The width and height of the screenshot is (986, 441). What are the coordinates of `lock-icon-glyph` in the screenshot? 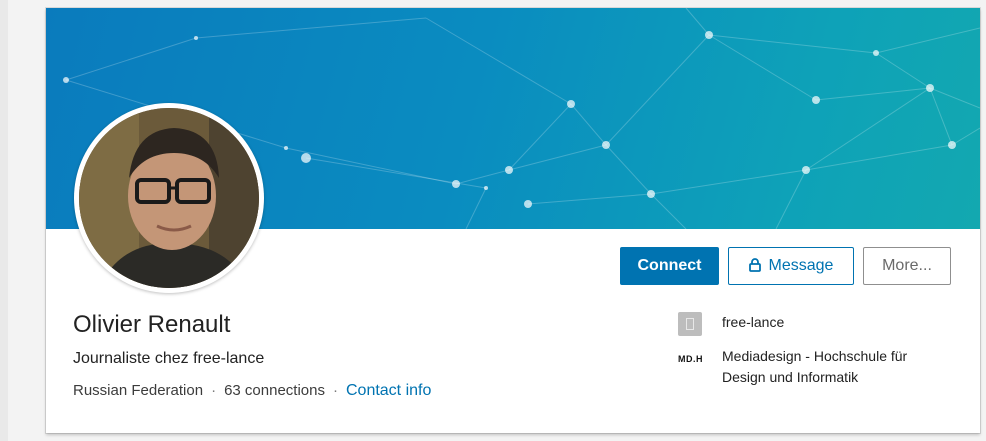 It's located at (754, 264).